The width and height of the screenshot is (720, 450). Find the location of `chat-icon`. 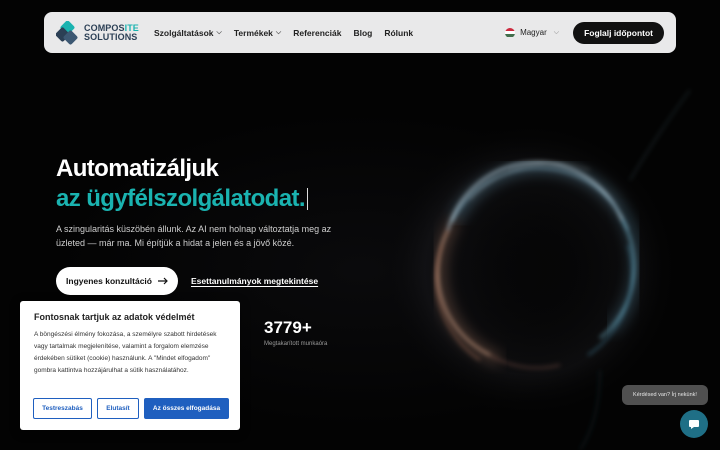

chat-icon is located at coordinates (694, 424).